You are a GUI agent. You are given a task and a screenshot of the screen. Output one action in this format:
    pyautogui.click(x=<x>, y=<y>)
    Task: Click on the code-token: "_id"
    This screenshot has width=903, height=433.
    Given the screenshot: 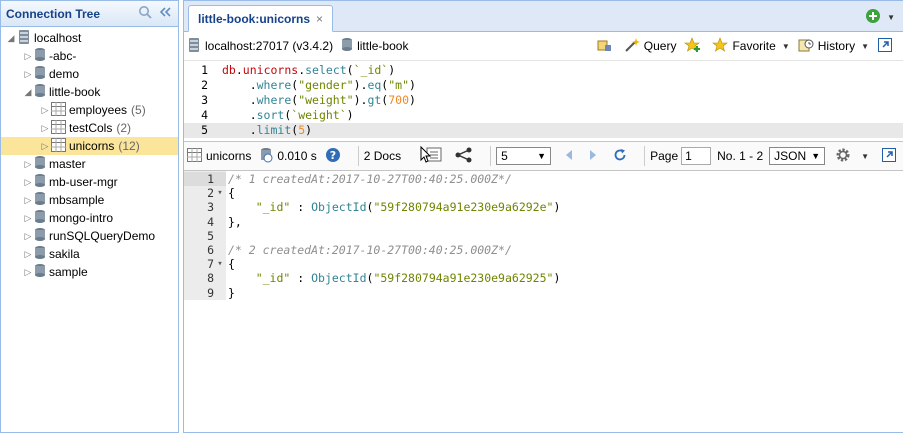 What is the action you would take?
    pyautogui.click(x=273, y=207)
    